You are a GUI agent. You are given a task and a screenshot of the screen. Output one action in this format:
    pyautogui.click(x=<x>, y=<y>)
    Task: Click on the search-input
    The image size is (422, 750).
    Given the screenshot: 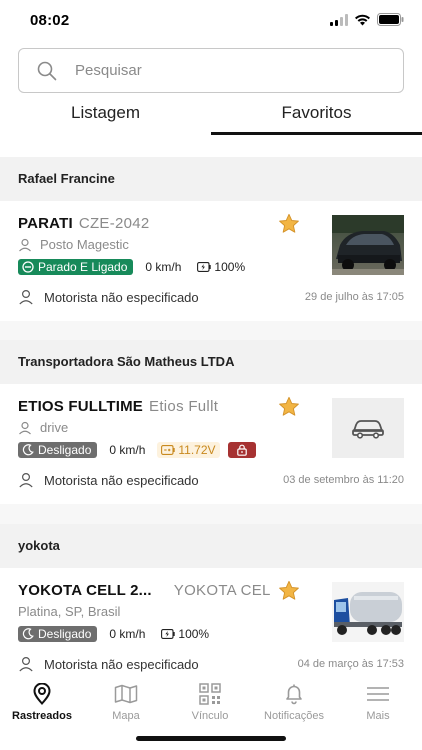 What is the action you would take?
    pyautogui.click(x=230, y=70)
    